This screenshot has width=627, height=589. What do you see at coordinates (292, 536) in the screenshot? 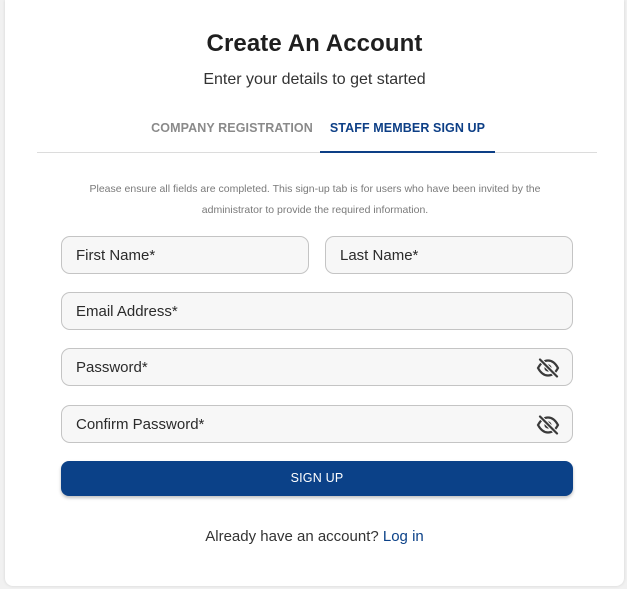
I see `login-prompt-text: Already have an account?` at bounding box center [292, 536].